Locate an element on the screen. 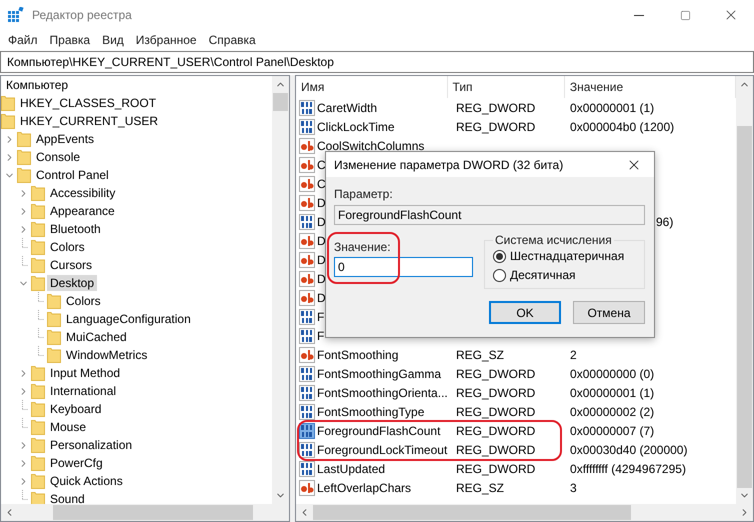 This screenshot has height=522, width=754. tree-item: Console is located at coordinates (58, 157).